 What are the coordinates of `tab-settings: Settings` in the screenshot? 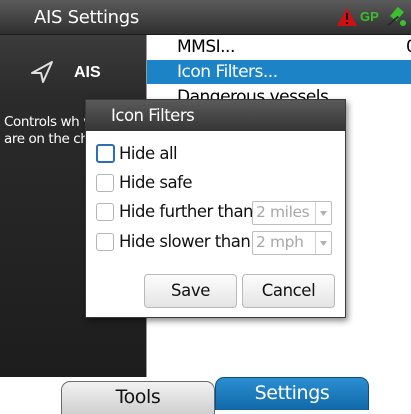 It's located at (292, 393).